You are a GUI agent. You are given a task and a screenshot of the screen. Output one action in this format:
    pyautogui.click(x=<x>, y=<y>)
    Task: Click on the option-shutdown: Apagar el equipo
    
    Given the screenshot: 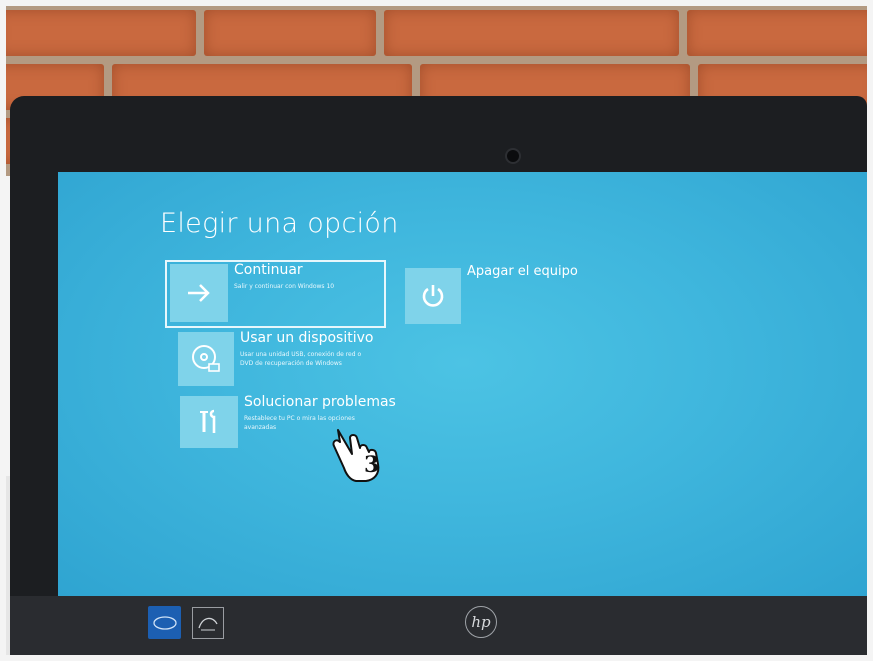 What is the action you would take?
    pyautogui.click(x=495, y=295)
    